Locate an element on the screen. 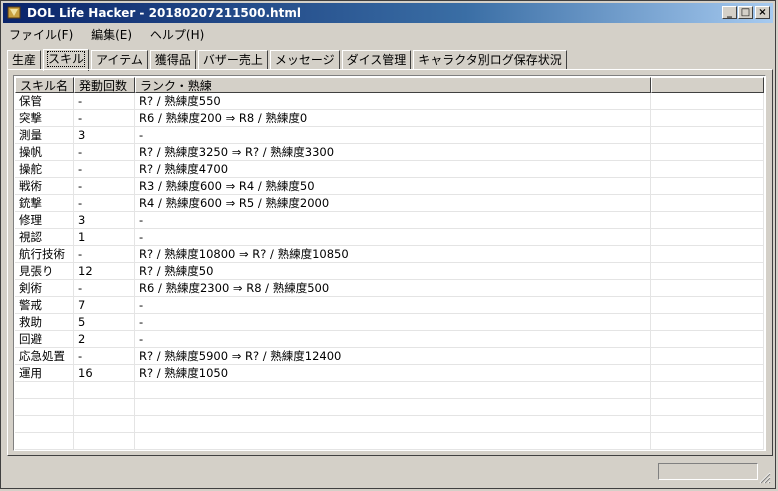 This screenshot has height=491, width=778. table-row: 見張り 12 R? / 熟練度50 is located at coordinates (389, 271).